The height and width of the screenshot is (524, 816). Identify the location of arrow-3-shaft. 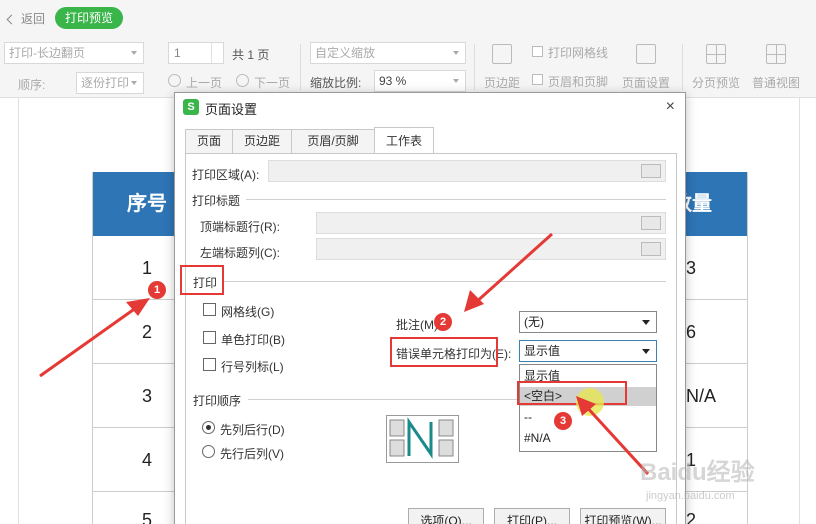
(616, 439).